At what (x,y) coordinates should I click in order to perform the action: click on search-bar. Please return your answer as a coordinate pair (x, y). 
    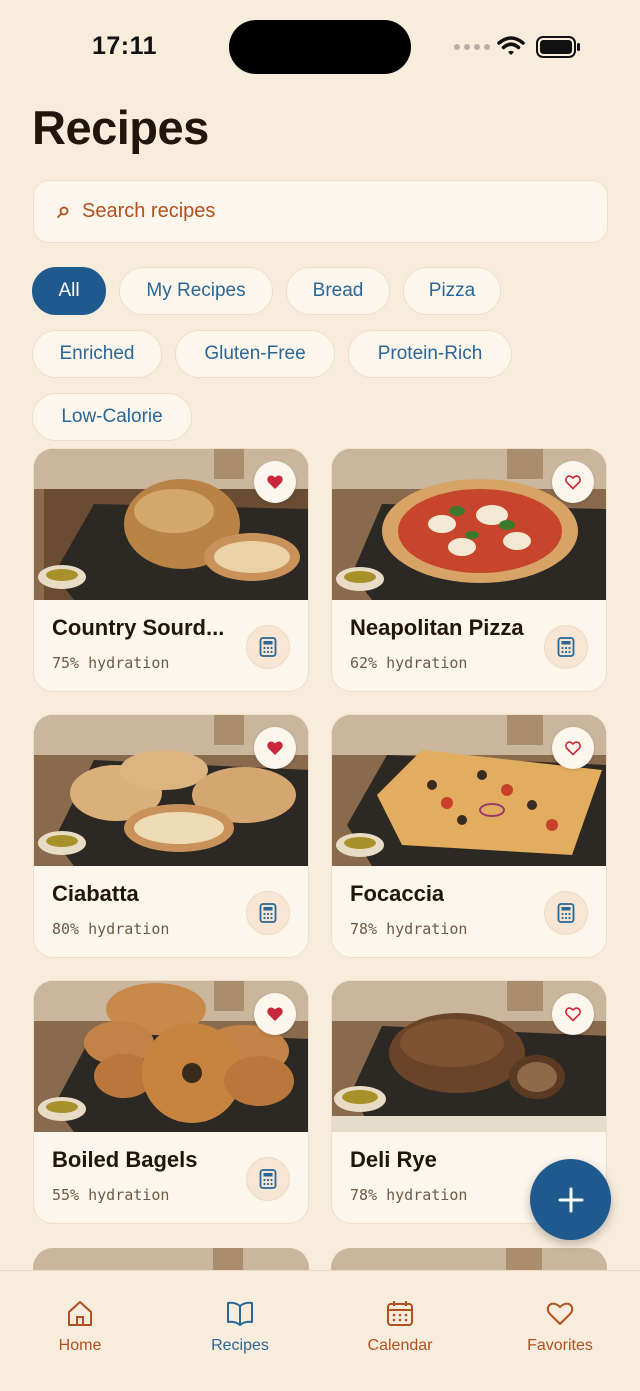
    Looking at the image, I should click on (320, 211).